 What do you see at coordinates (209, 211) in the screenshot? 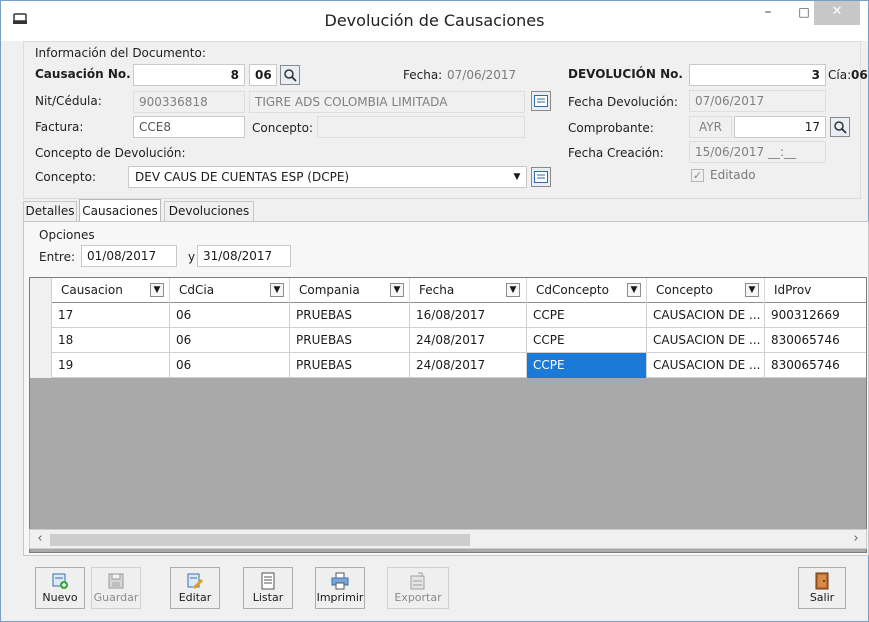
I see `tab-devoluciones: Devoluciones` at bounding box center [209, 211].